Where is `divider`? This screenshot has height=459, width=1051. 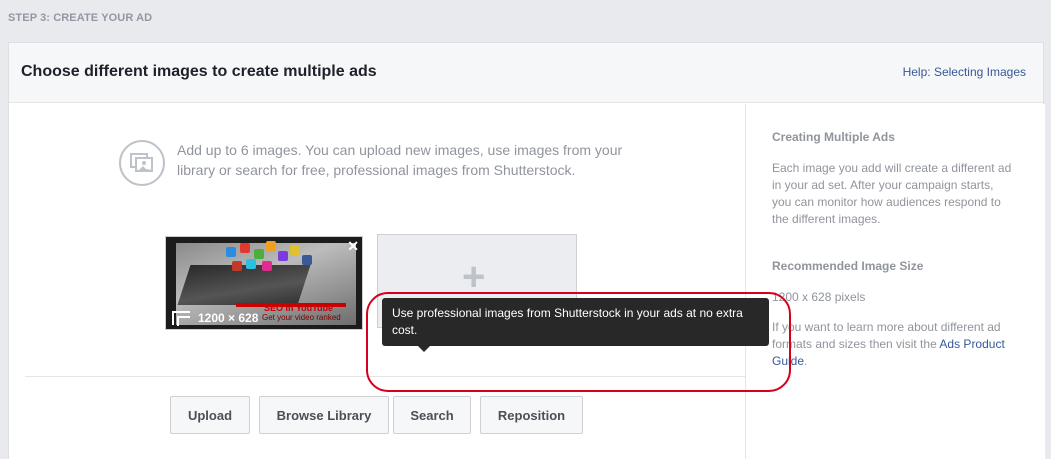 divider is located at coordinates (385, 376).